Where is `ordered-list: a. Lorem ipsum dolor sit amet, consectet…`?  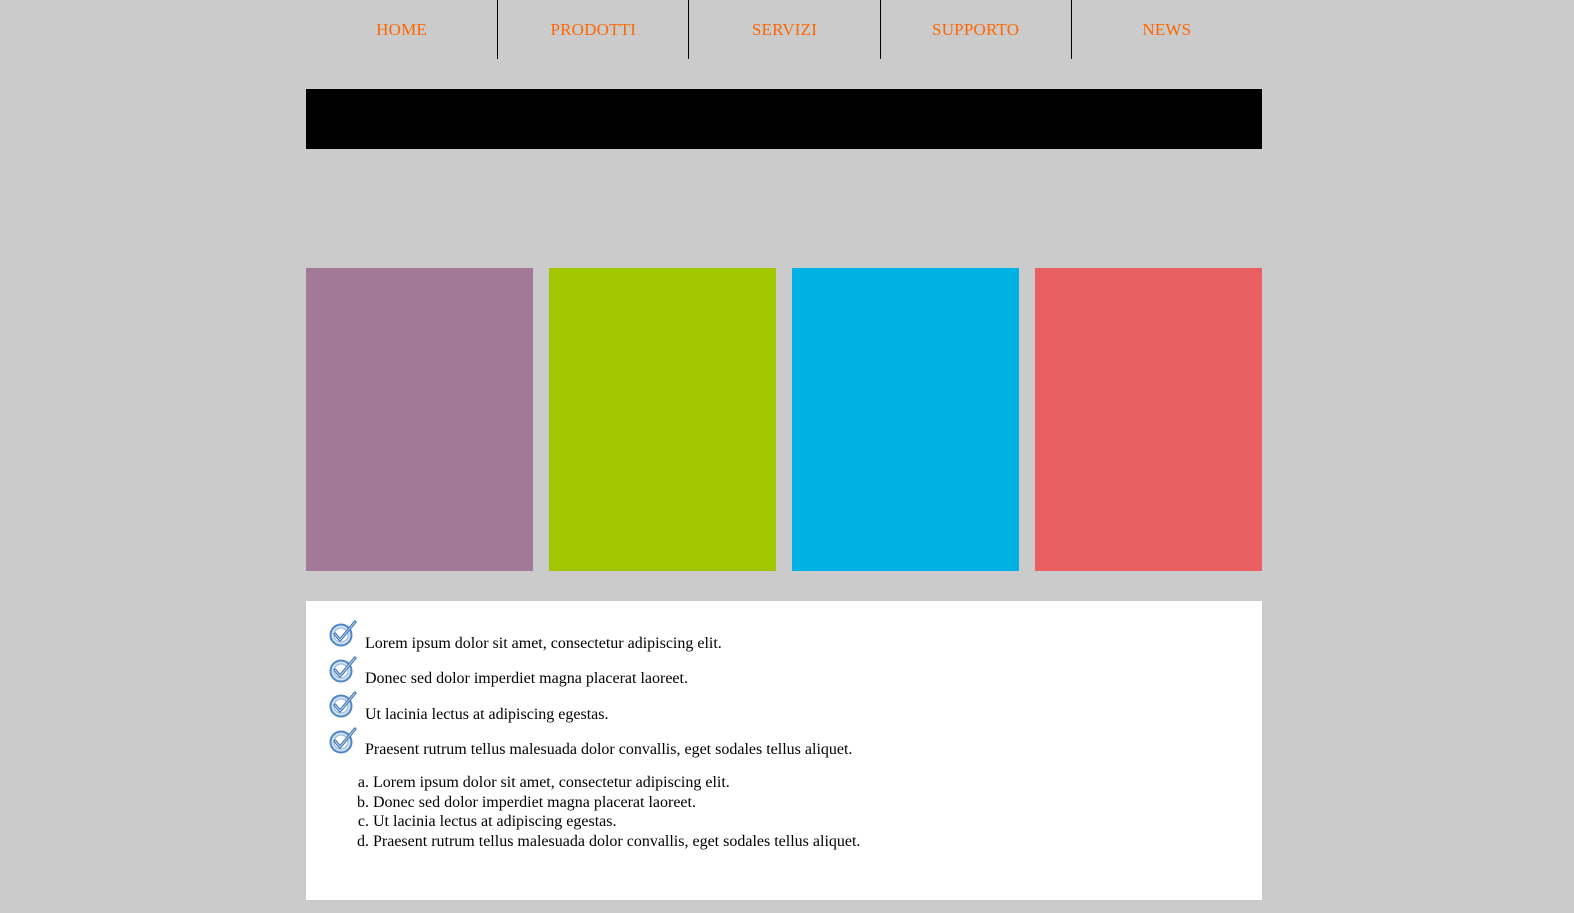 ordered-list: a. Lorem ipsum dolor sit amet, consectet… is located at coordinates (607, 812).